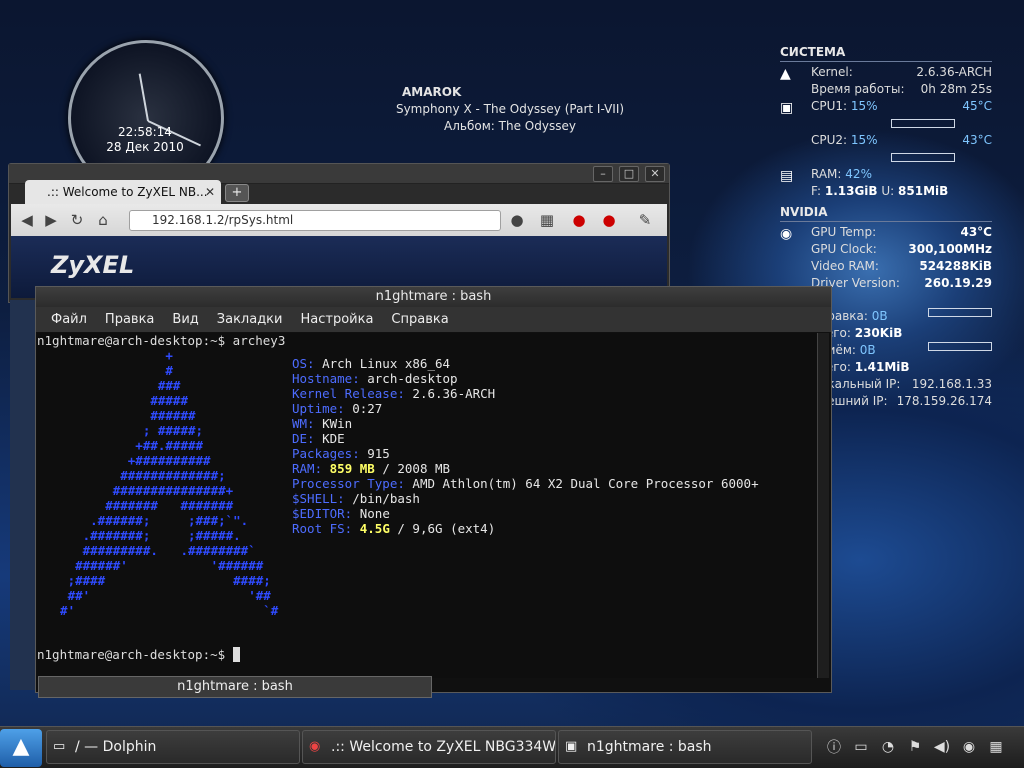  What do you see at coordinates (858, 89) in the screenshot?
I see `uptime-label: Время работы:` at bounding box center [858, 89].